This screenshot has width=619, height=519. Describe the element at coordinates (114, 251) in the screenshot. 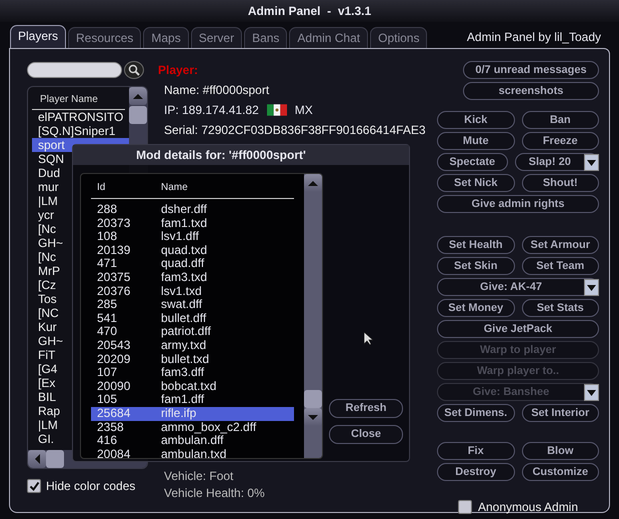

I see `table-cell-text: 20139` at that location.